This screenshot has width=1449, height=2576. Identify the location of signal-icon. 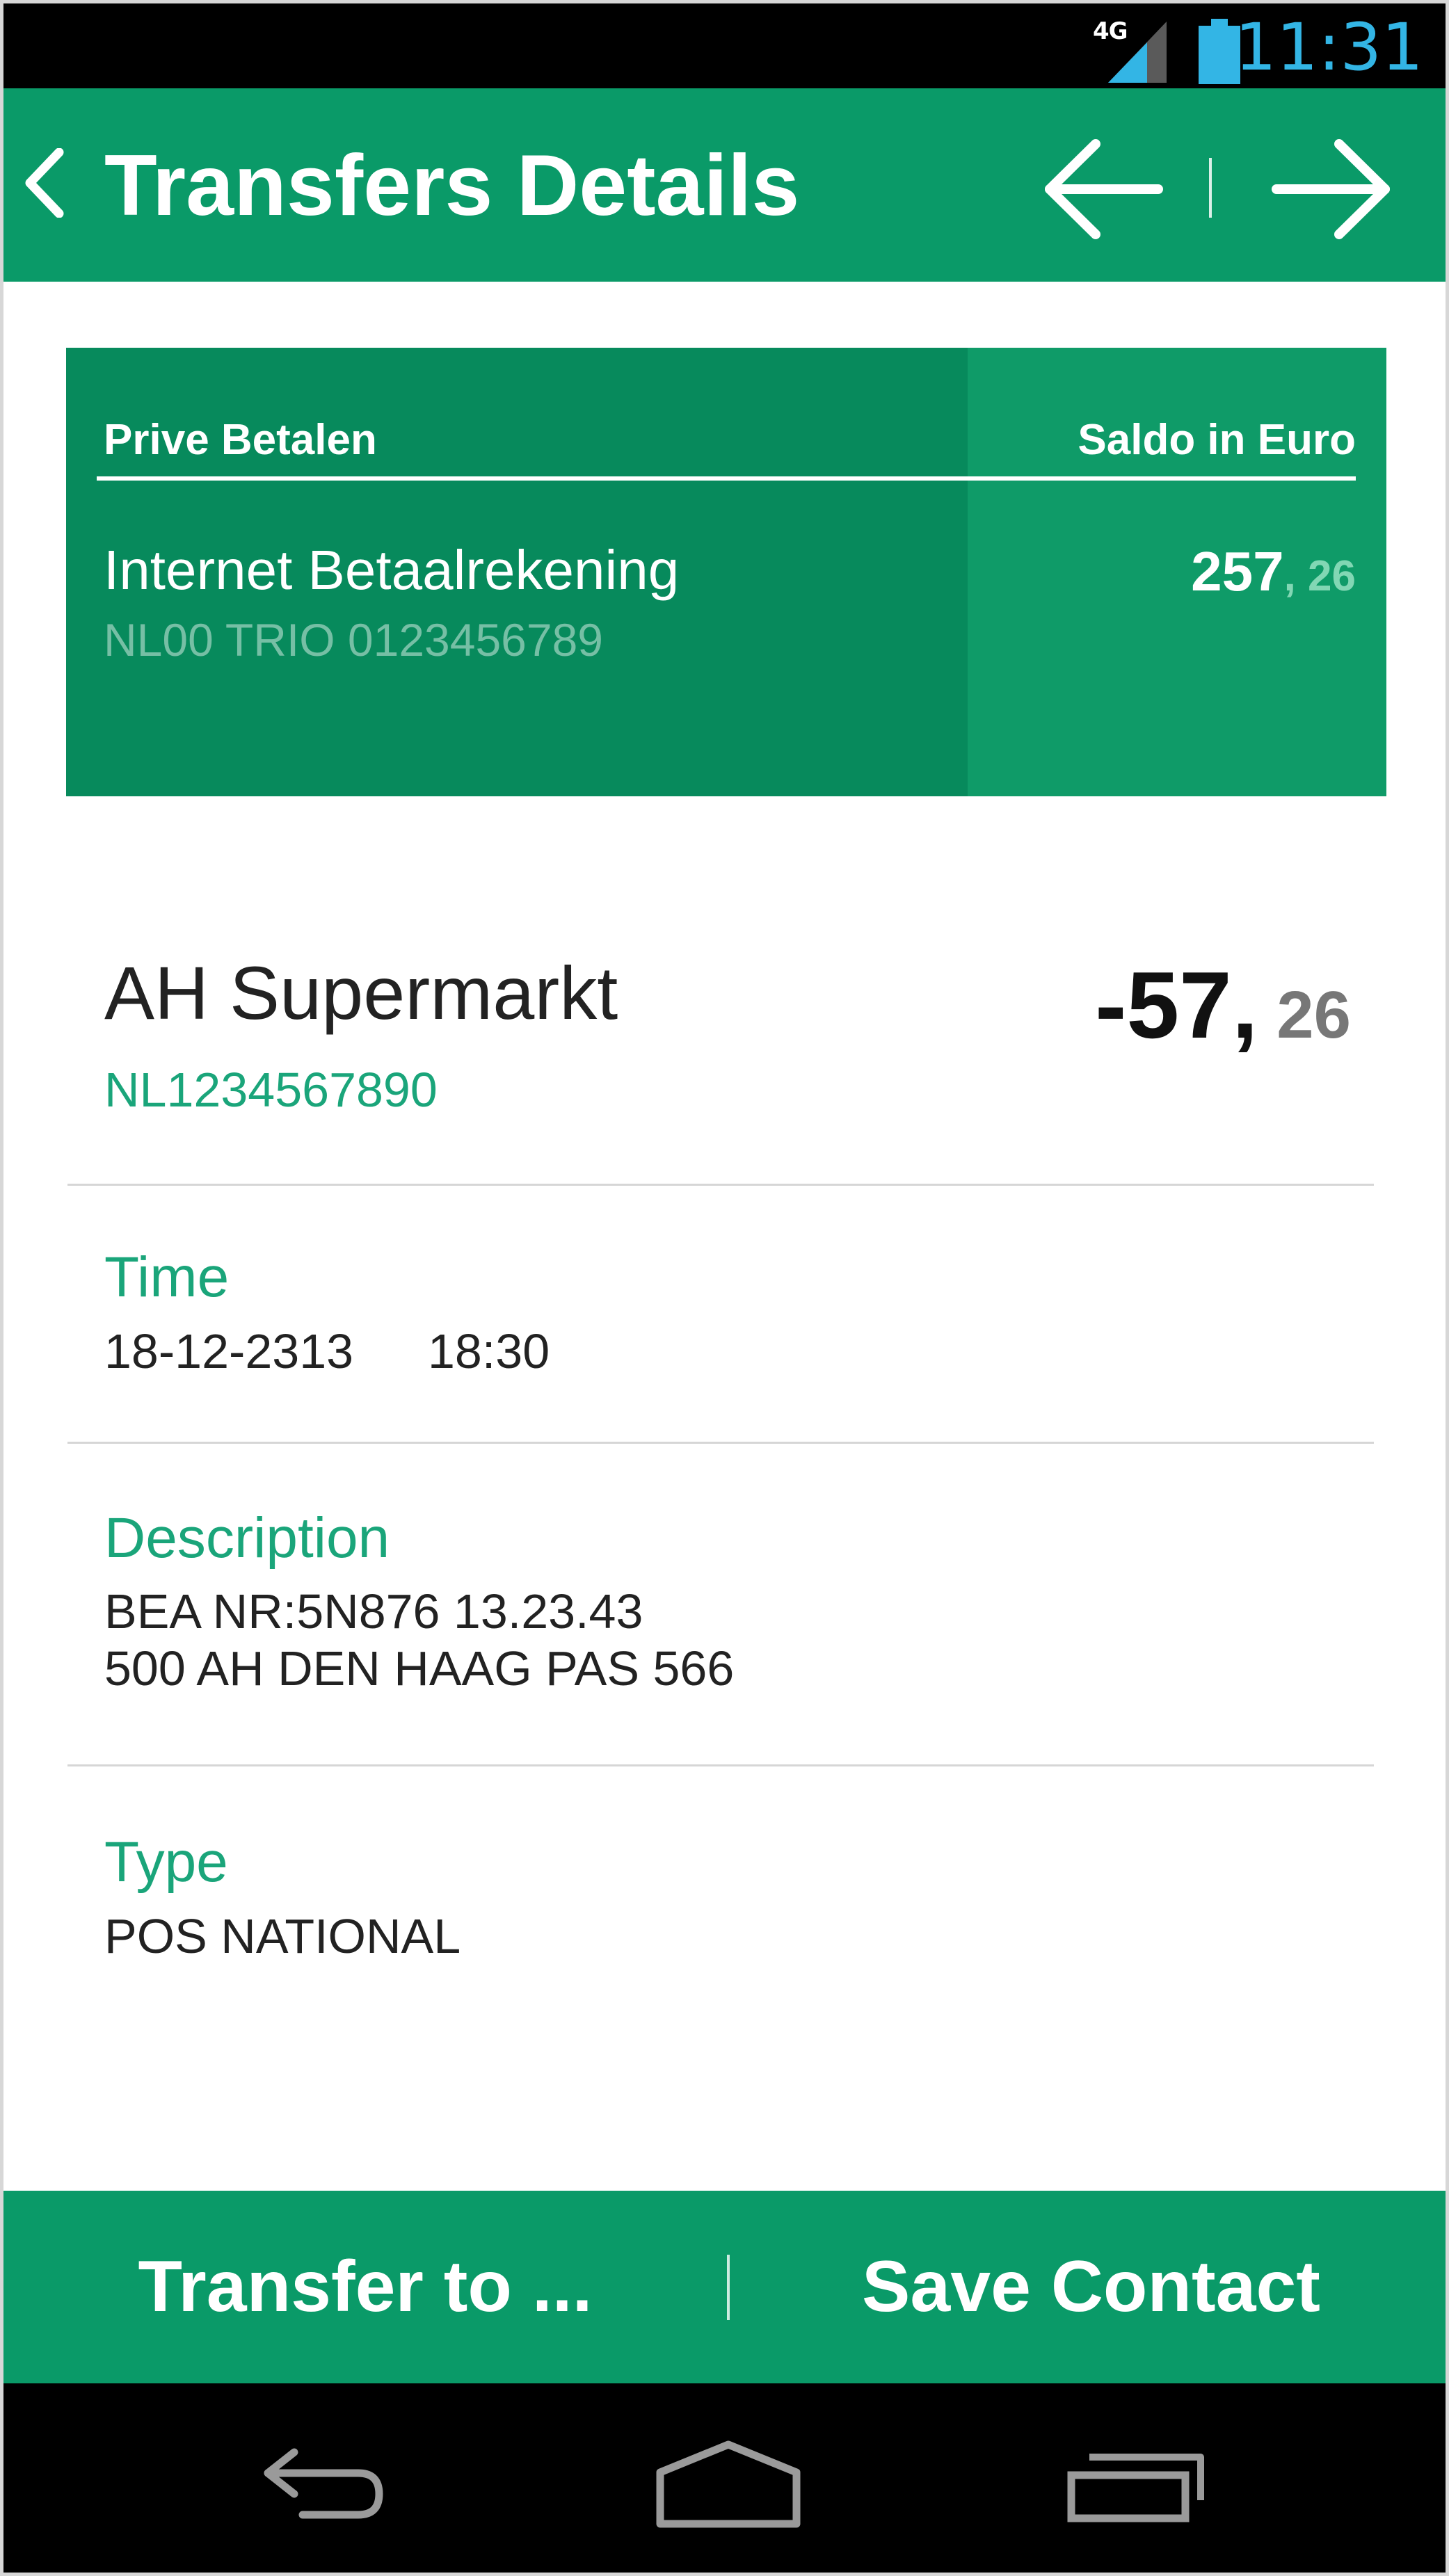
(1137, 52).